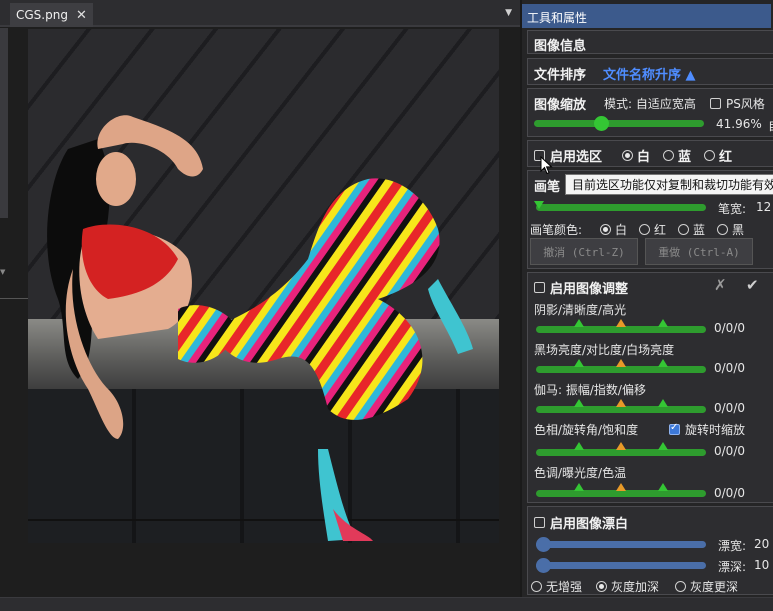  Describe the element at coordinates (691, 229) in the screenshot. I see `brush-color-blue: 蓝` at that location.